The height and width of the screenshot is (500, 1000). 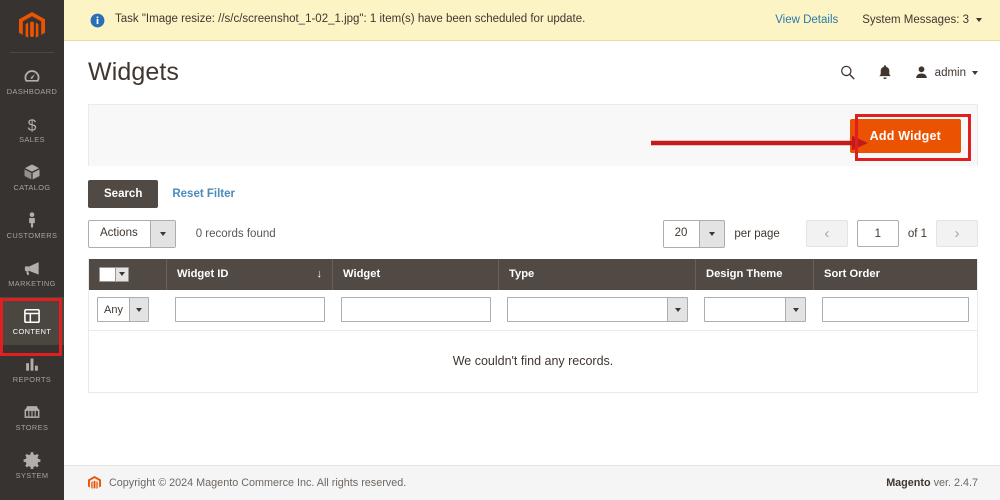 What do you see at coordinates (362, 274) in the screenshot?
I see `column-label: Widget` at bounding box center [362, 274].